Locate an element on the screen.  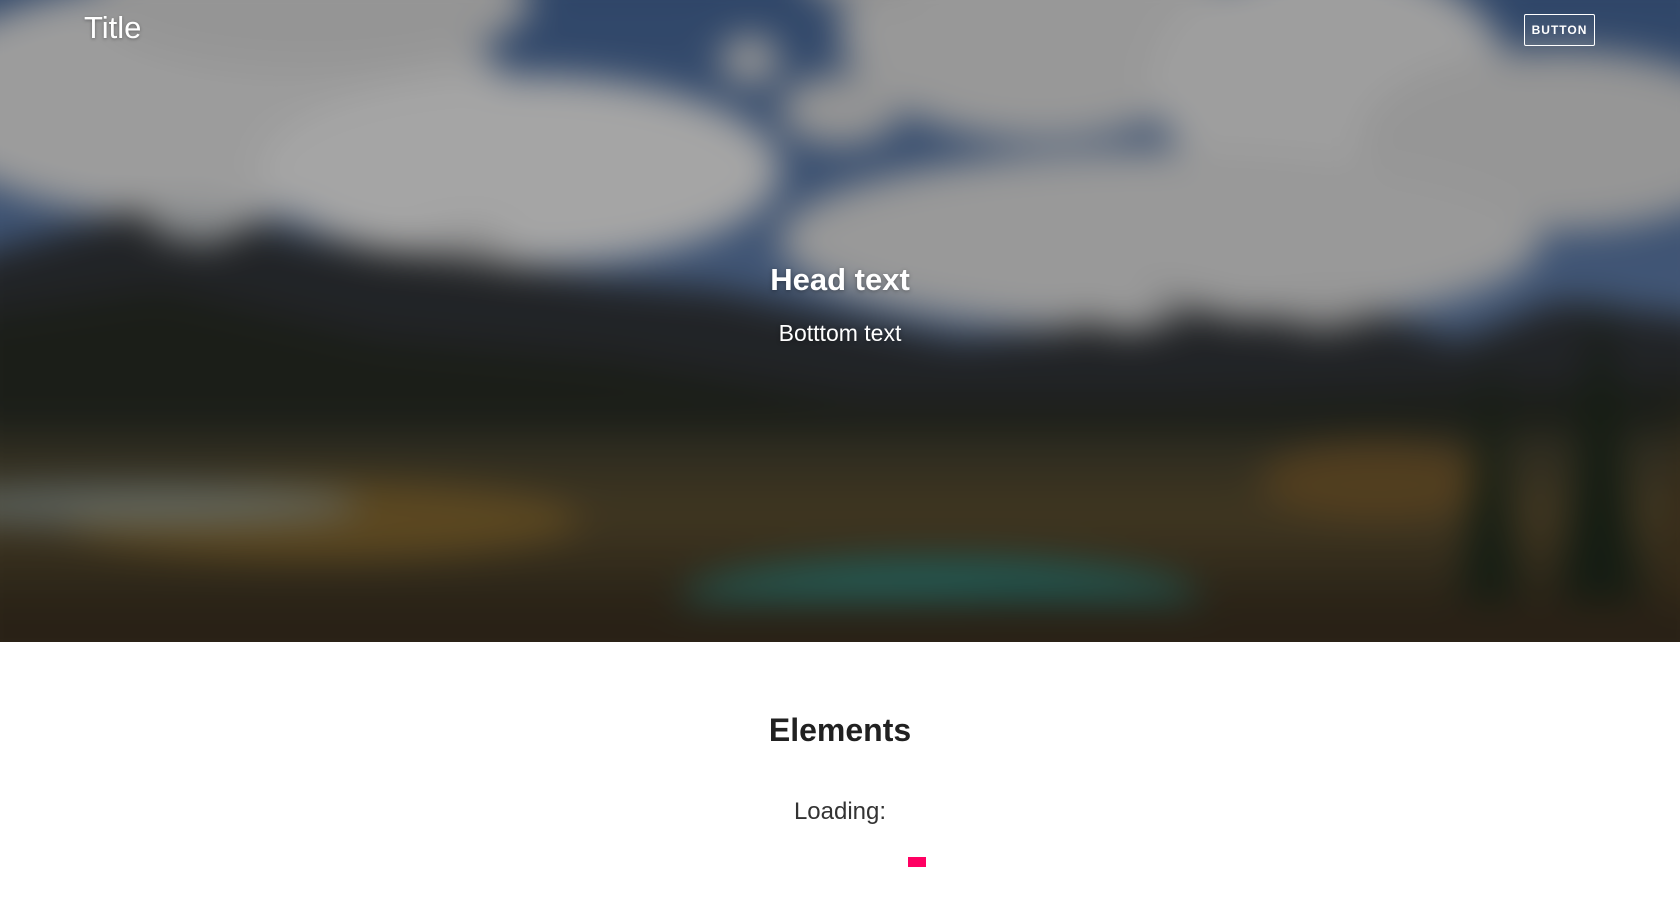
navbar: Title BUTTON is located at coordinates (840, 30).